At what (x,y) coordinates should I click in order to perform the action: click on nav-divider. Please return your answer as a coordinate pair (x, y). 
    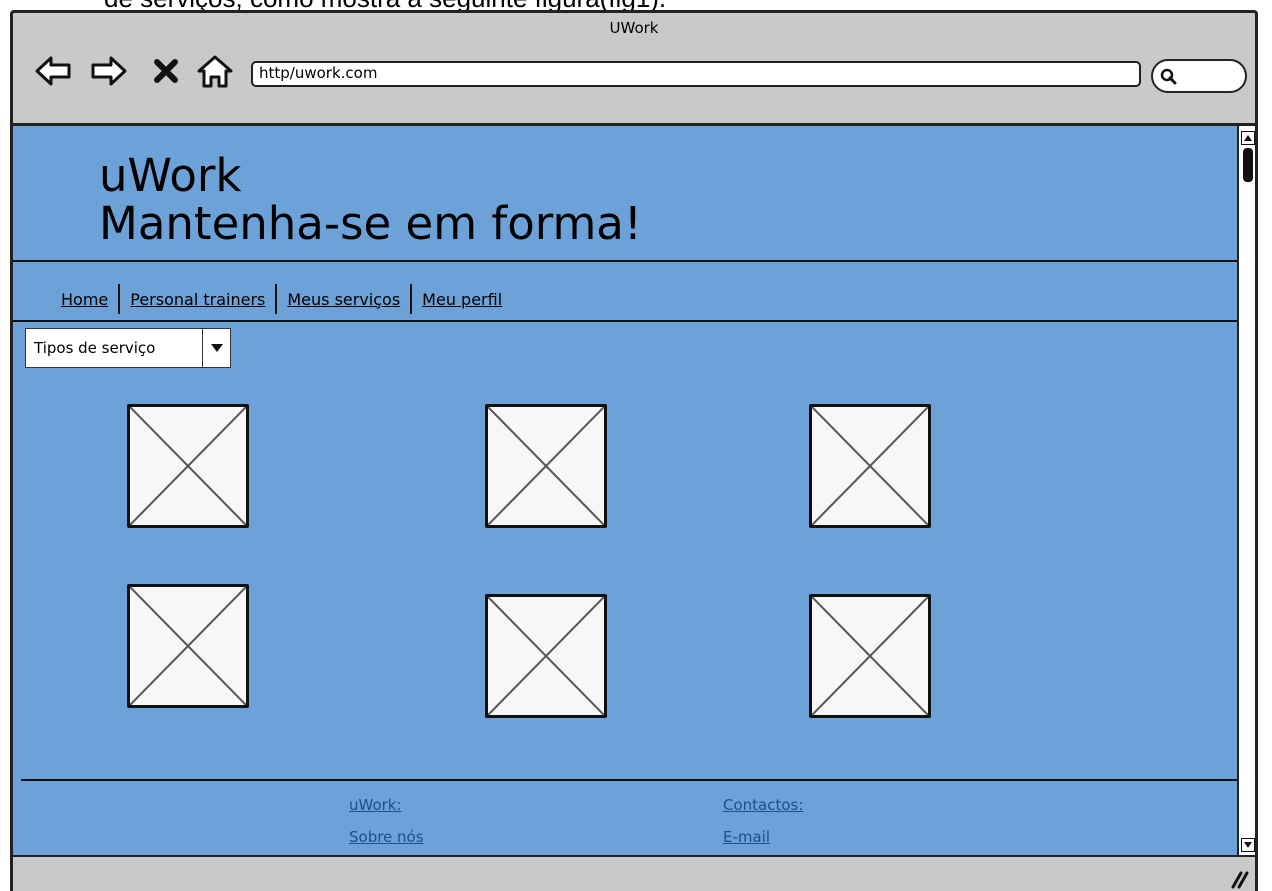
    Looking at the image, I should click on (625, 321).